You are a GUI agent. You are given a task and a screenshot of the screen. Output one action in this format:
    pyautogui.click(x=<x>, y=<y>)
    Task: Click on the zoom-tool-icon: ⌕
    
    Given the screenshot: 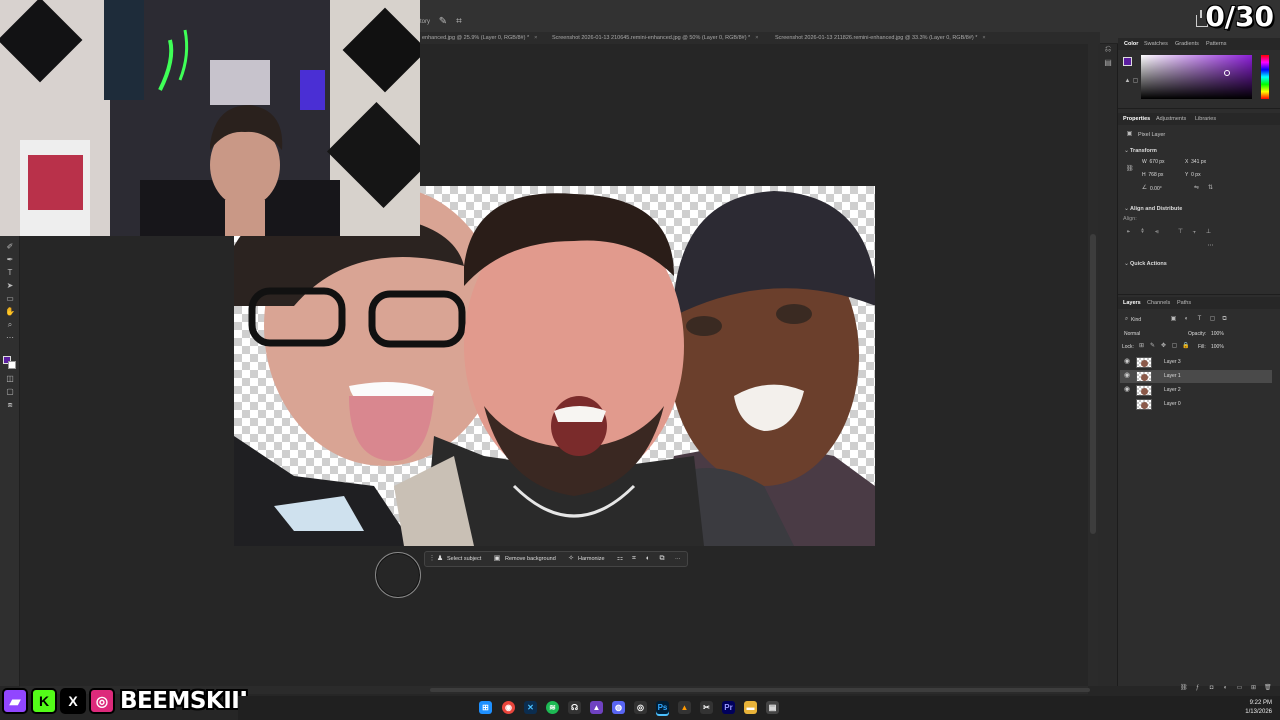 What is the action you would take?
    pyautogui.click(x=10, y=325)
    